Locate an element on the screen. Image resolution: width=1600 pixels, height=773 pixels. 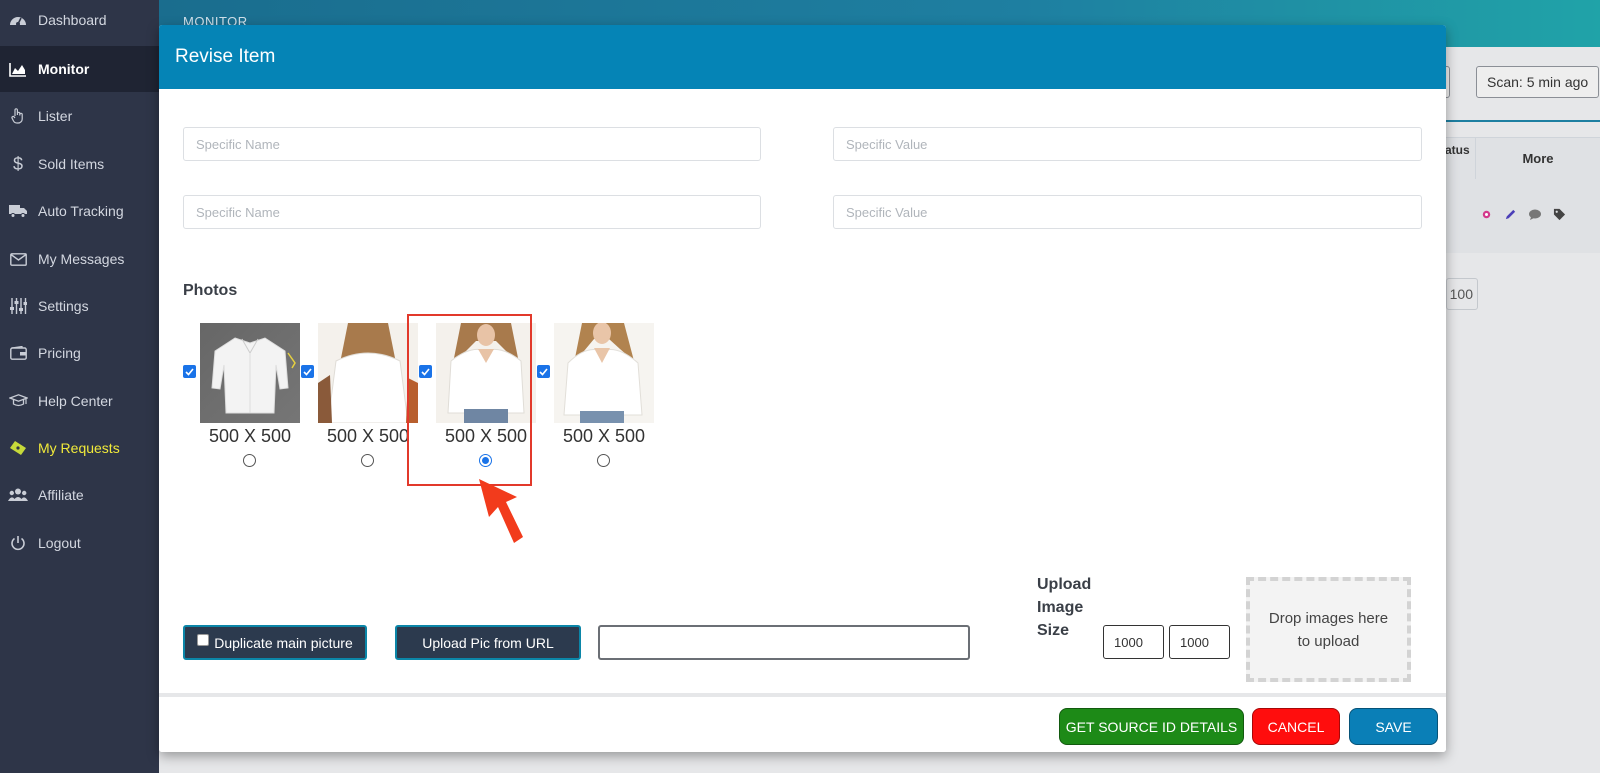
sidebar-item-dashboard: Dashboard is located at coordinates (79, 21).